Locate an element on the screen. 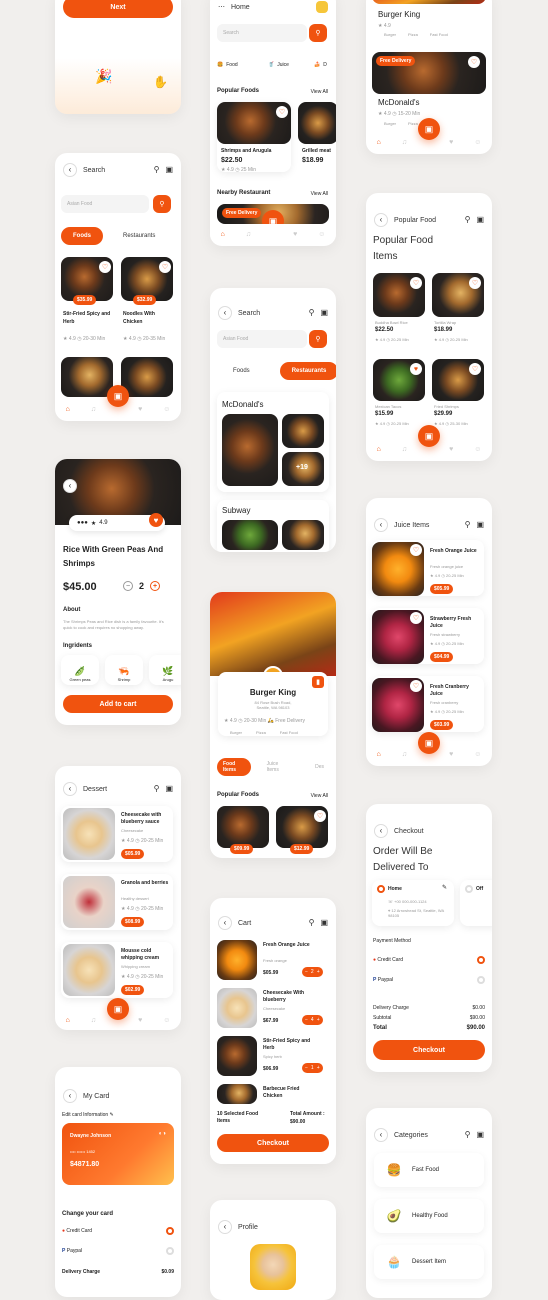 The width and height of the screenshot is (548, 1300). bookmark-button: ▮ is located at coordinates (318, 682).